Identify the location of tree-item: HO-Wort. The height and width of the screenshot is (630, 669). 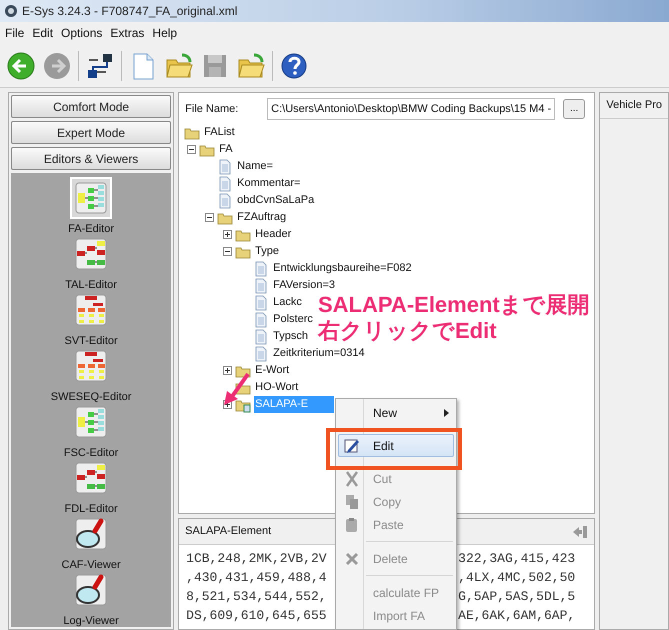
(277, 387).